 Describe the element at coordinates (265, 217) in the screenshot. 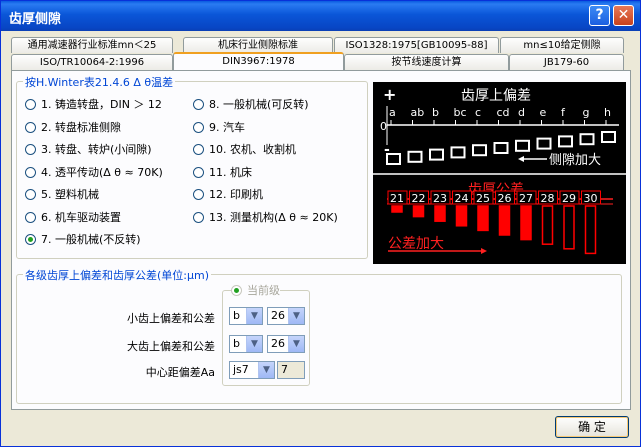

I see `right-option: 13. 测量机构(Δ θ ≈ 20K)` at that location.